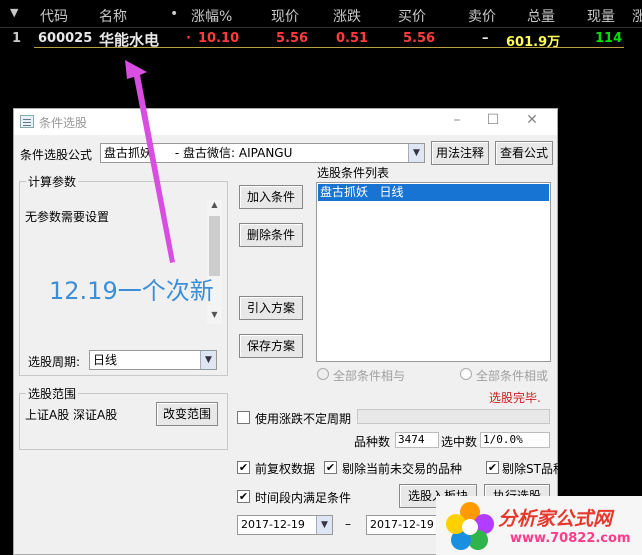  I want to click on watermark: 分析家公式网 www.70822.com, so click(539, 525).